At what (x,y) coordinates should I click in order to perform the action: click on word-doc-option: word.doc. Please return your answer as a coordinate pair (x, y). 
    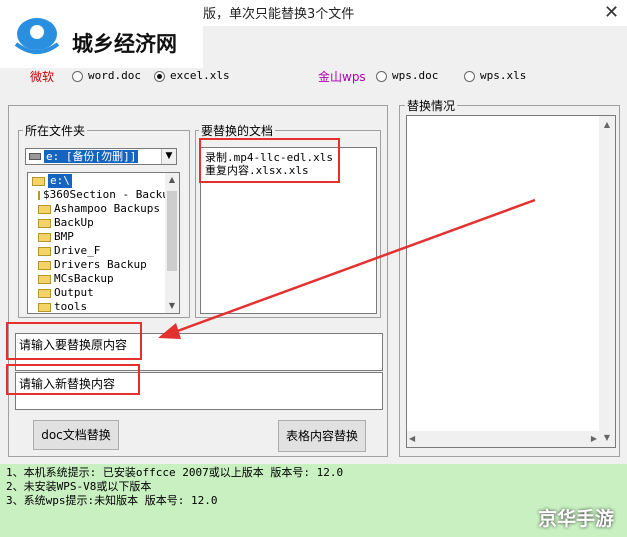
    Looking at the image, I should click on (106, 75).